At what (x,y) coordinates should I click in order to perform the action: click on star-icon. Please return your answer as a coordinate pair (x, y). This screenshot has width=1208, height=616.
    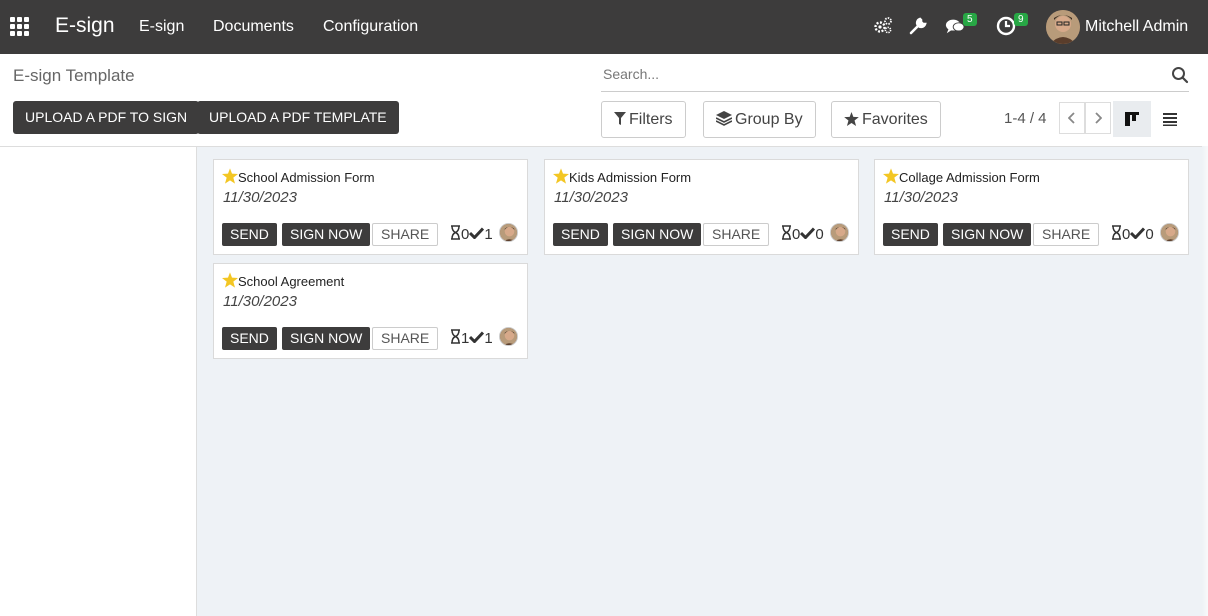
    Looking at the image, I should click on (851, 119).